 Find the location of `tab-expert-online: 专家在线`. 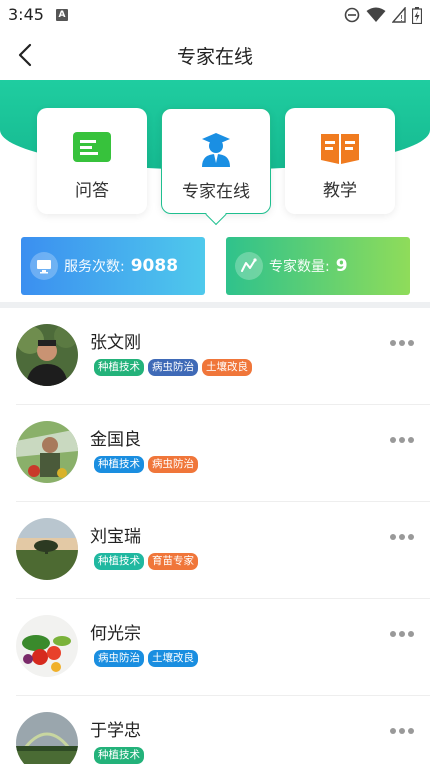

tab-expert-online: 专家在线 is located at coordinates (216, 161).